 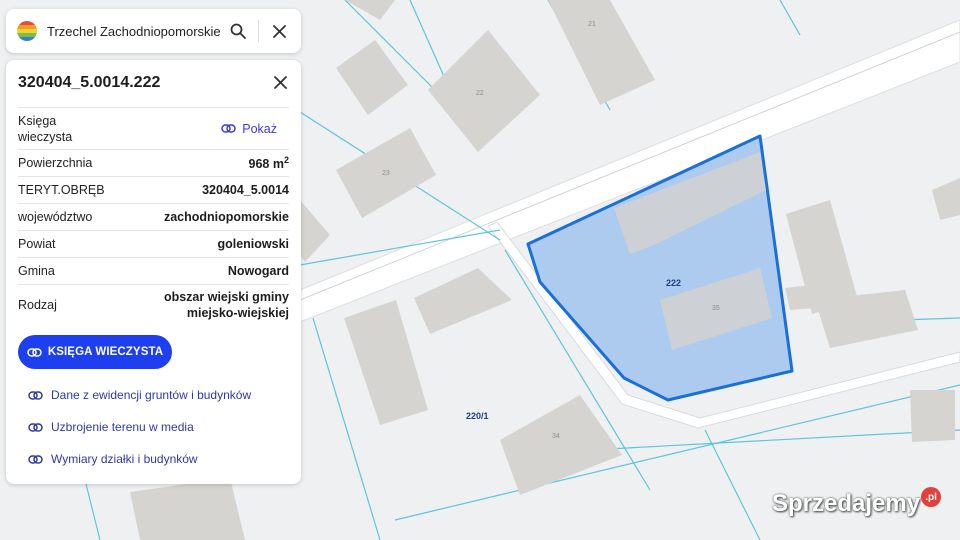 What do you see at coordinates (716, 308) in the screenshot?
I see `building-number-35: 35` at bounding box center [716, 308].